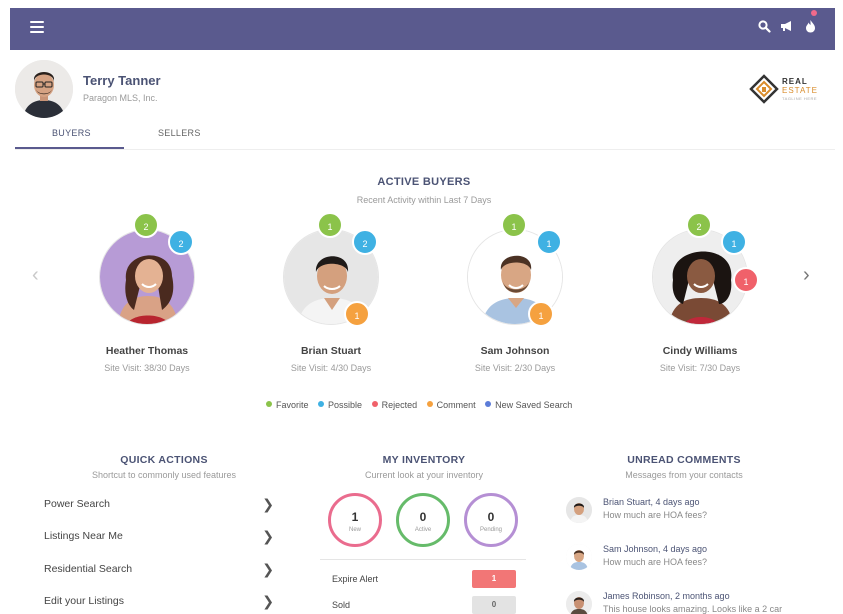 The image size is (843, 614). What do you see at coordinates (120, 98) in the screenshot?
I see `profile-organization: Paragon MLS, Inc.` at bounding box center [120, 98].